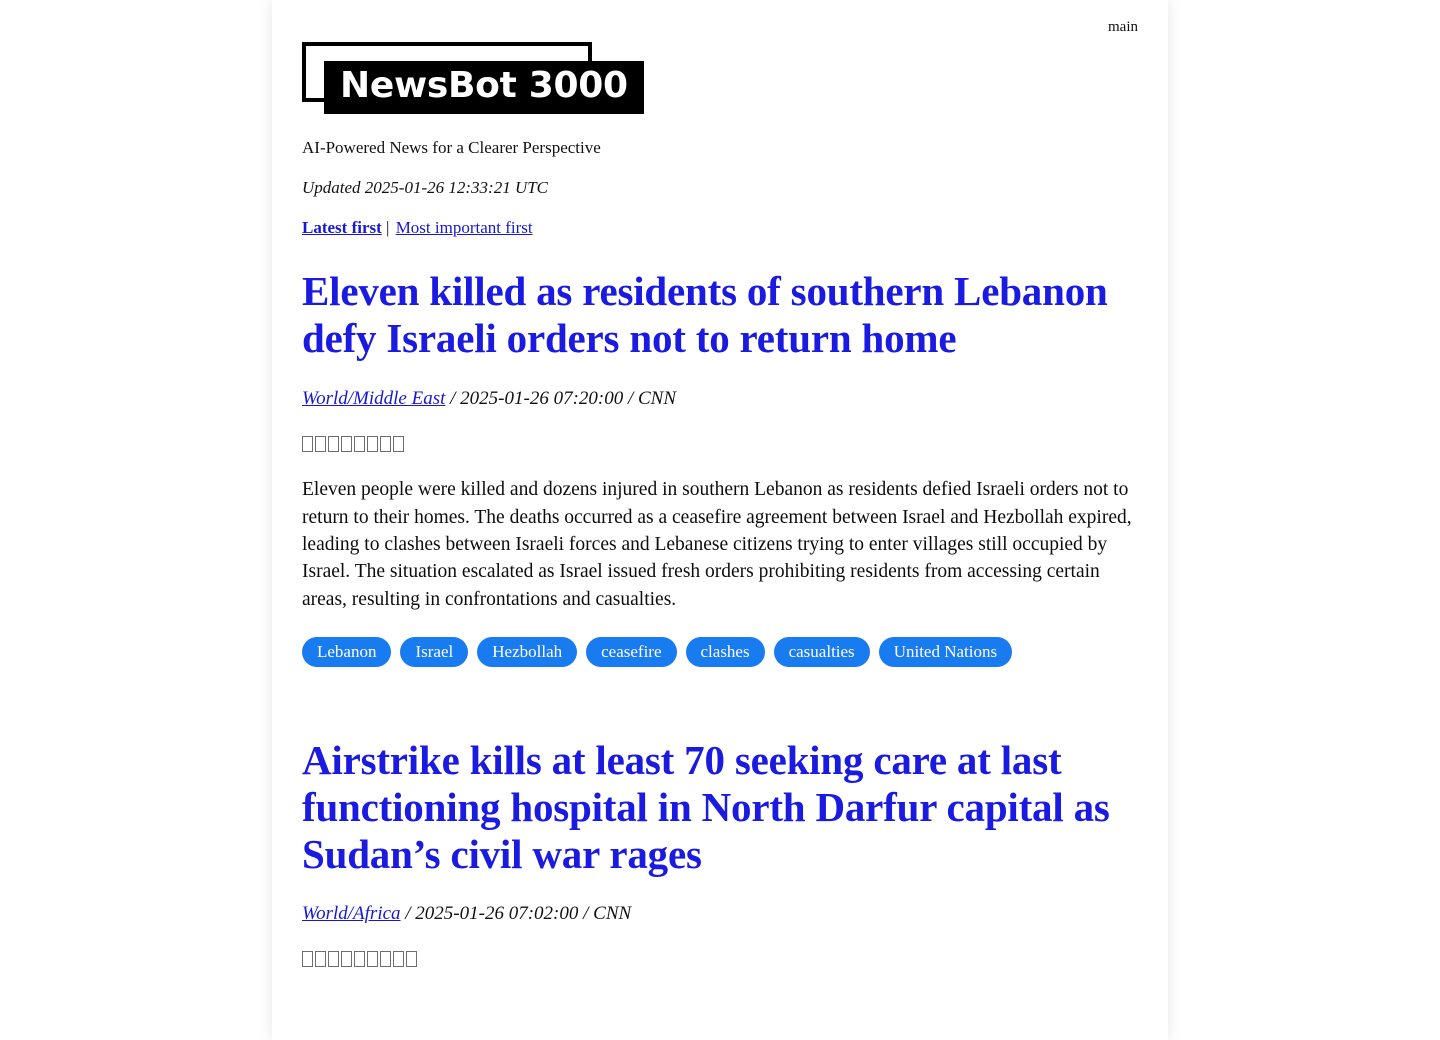 This screenshot has height=1040, width=1440. What do you see at coordinates (434, 652) in the screenshot?
I see `article-tag: Israel` at bounding box center [434, 652].